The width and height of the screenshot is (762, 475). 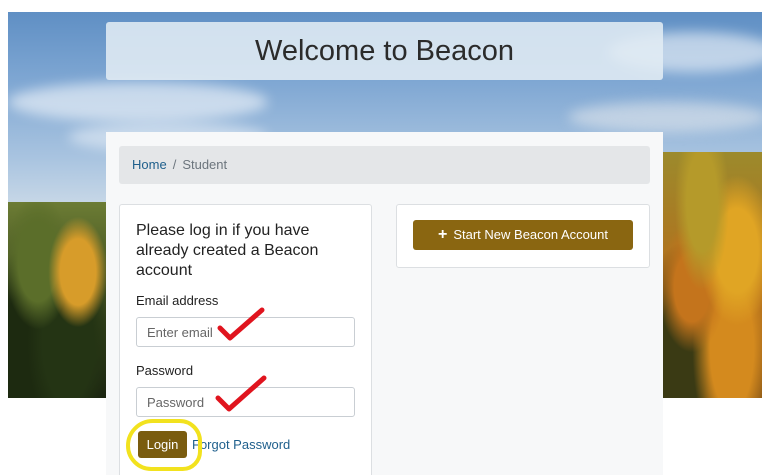 What do you see at coordinates (164, 445) in the screenshot?
I see `login-highlight-annotation` at bounding box center [164, 445].